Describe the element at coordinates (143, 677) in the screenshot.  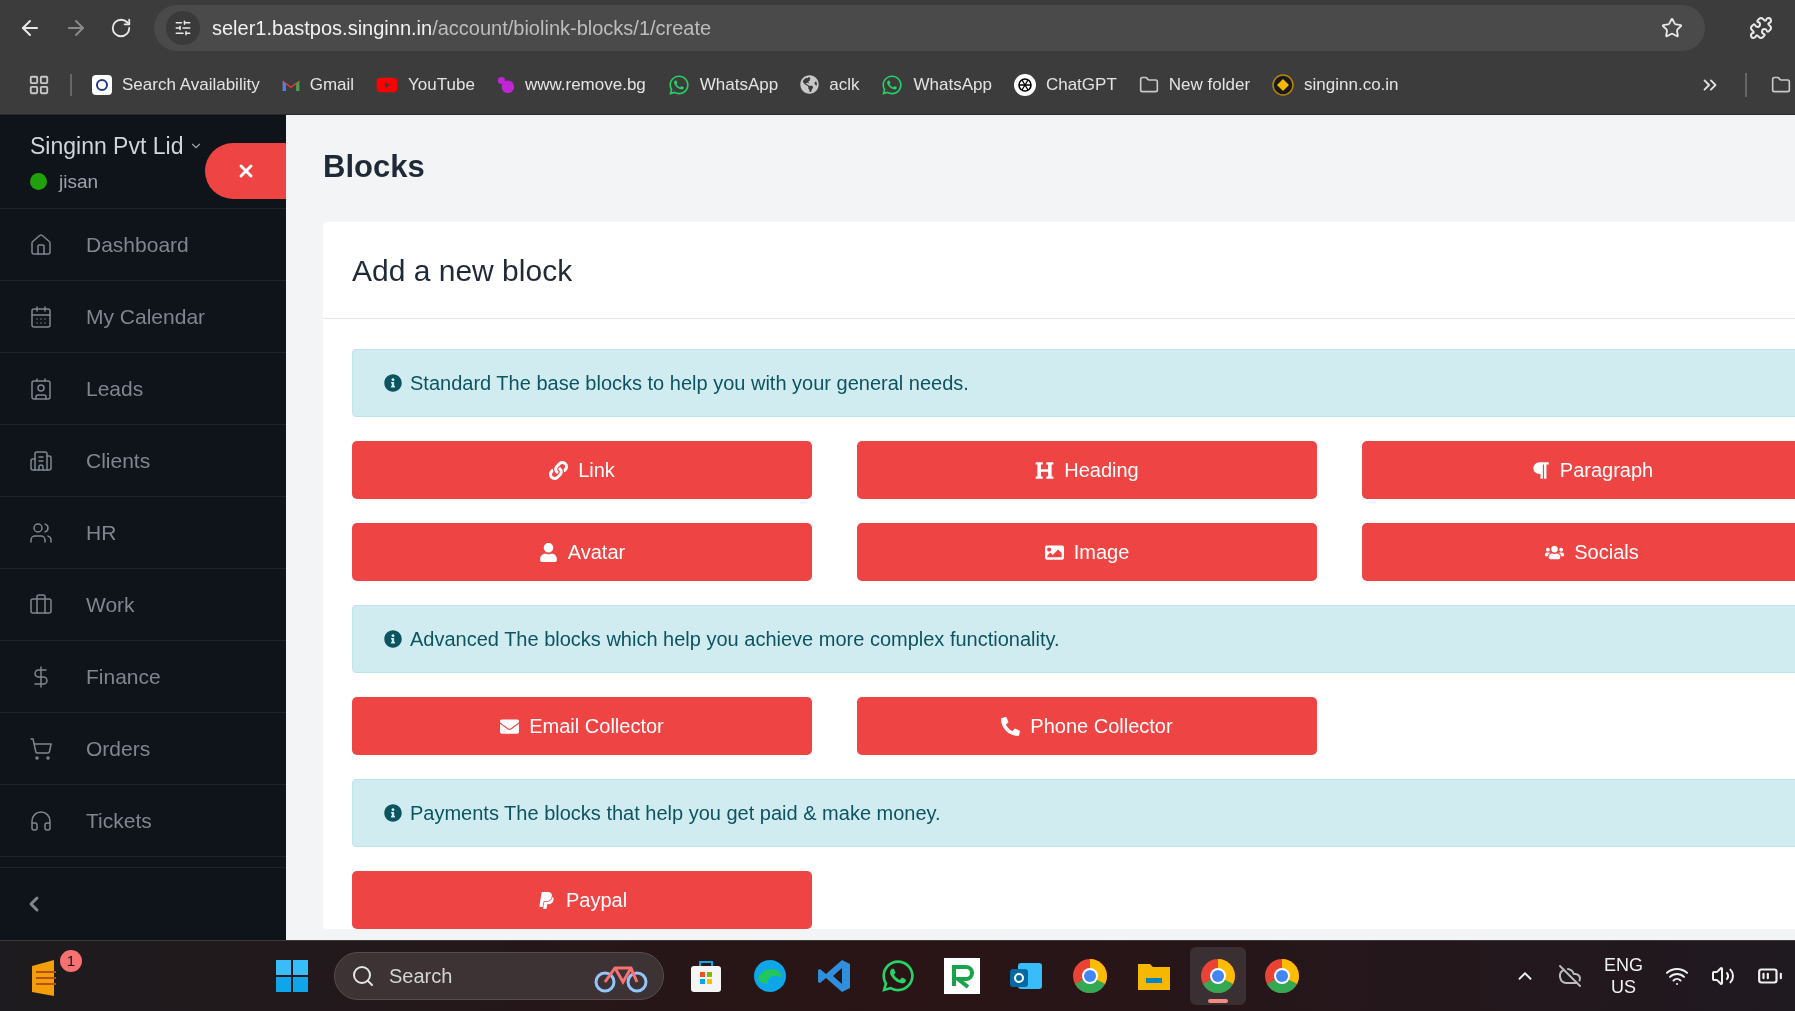
I see `sidebar-item: Finance` at that location.